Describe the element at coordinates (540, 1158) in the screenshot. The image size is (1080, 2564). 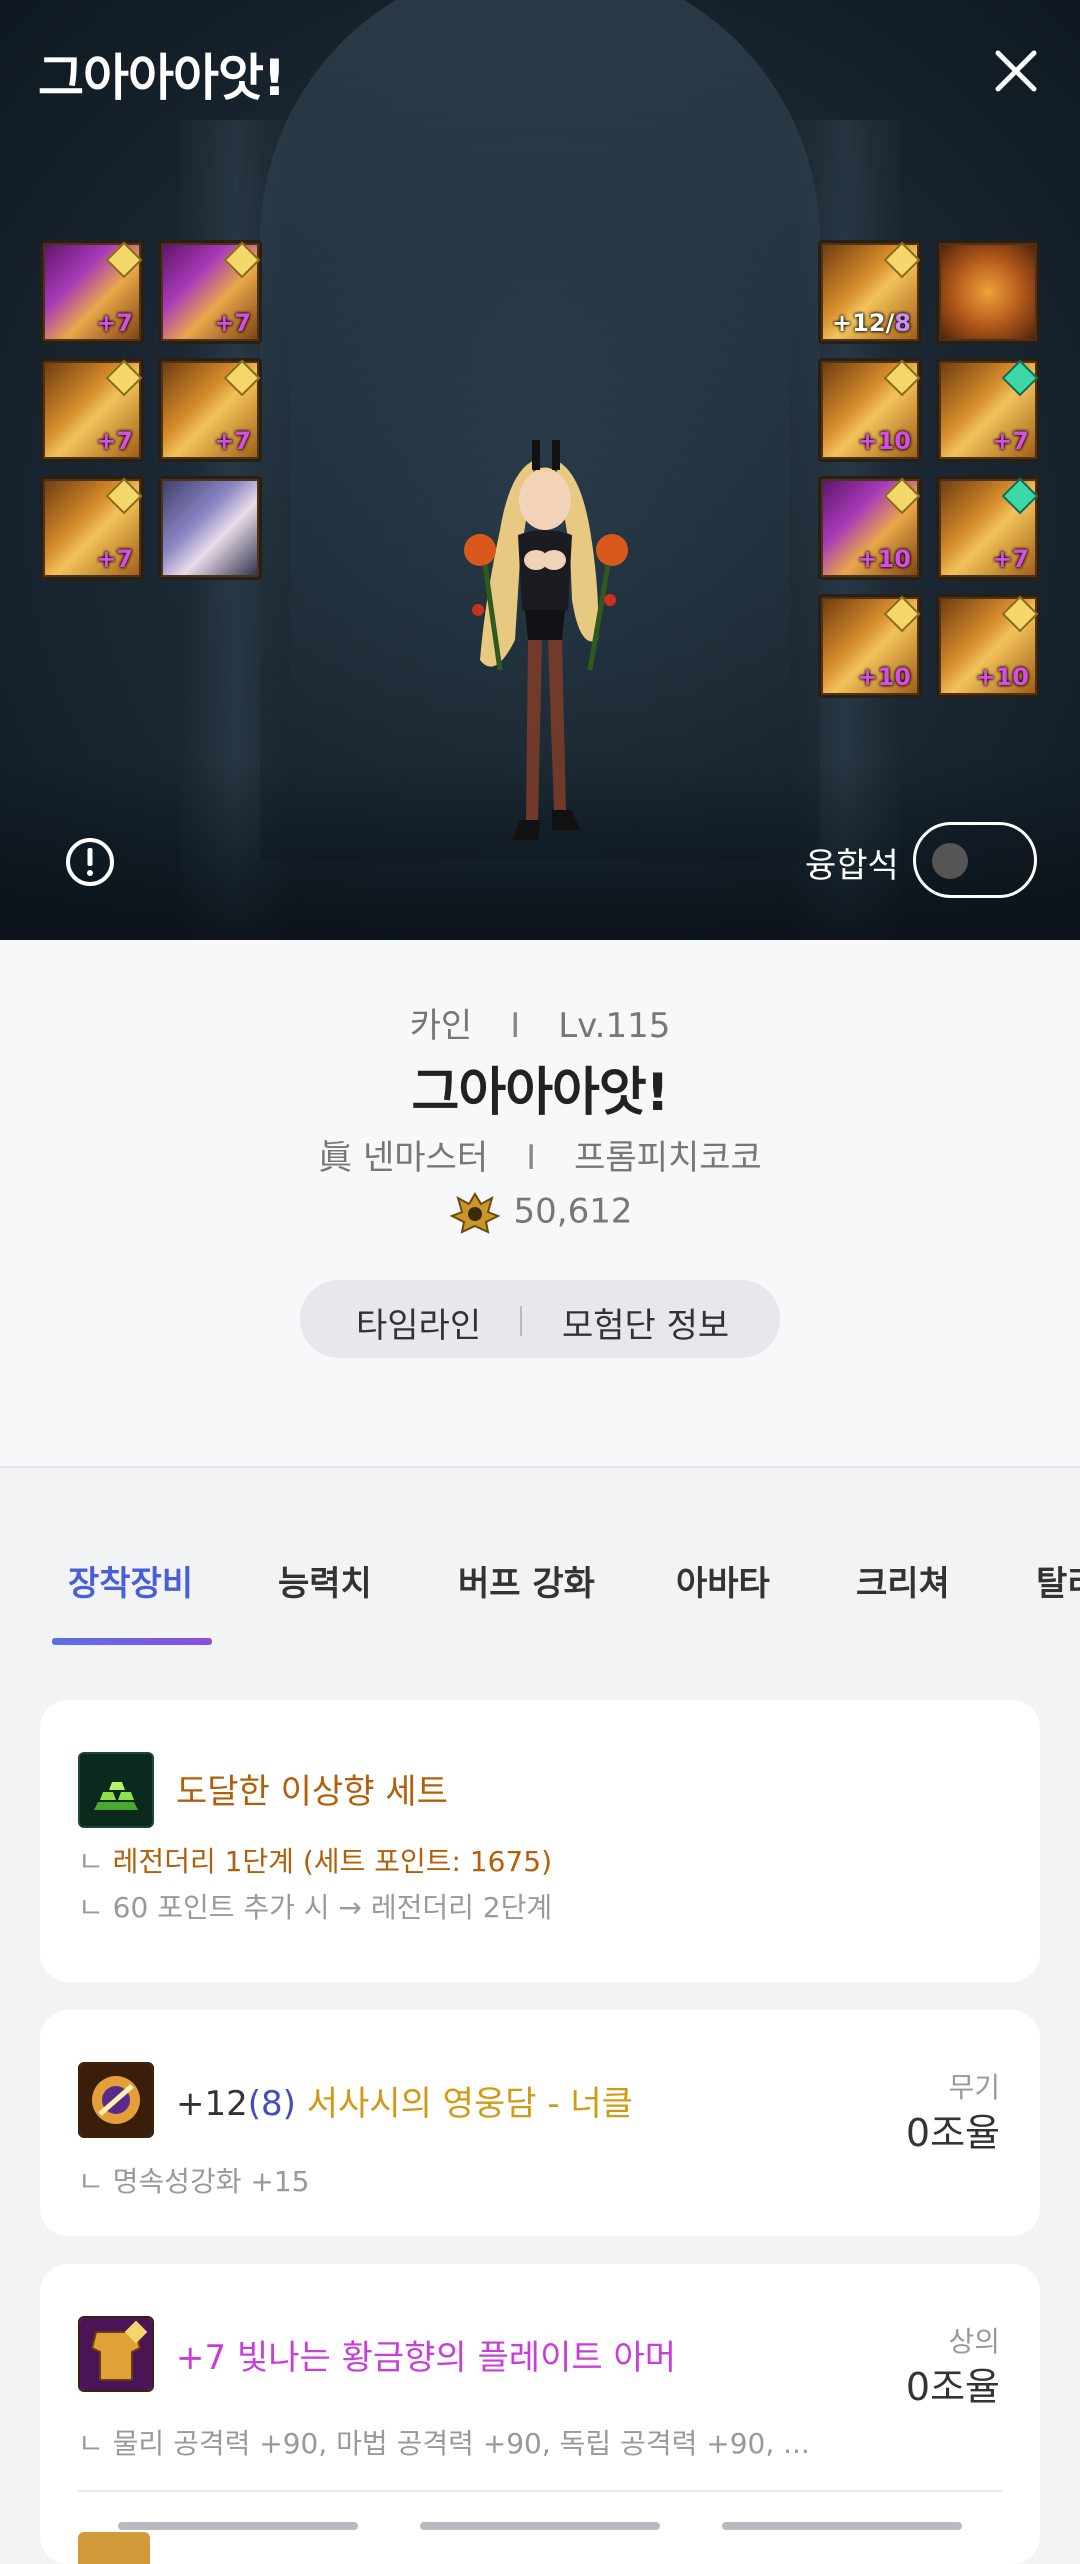
I see `job-guild-row: 眞 넨마스터 I 프롬피치코코` at that location.